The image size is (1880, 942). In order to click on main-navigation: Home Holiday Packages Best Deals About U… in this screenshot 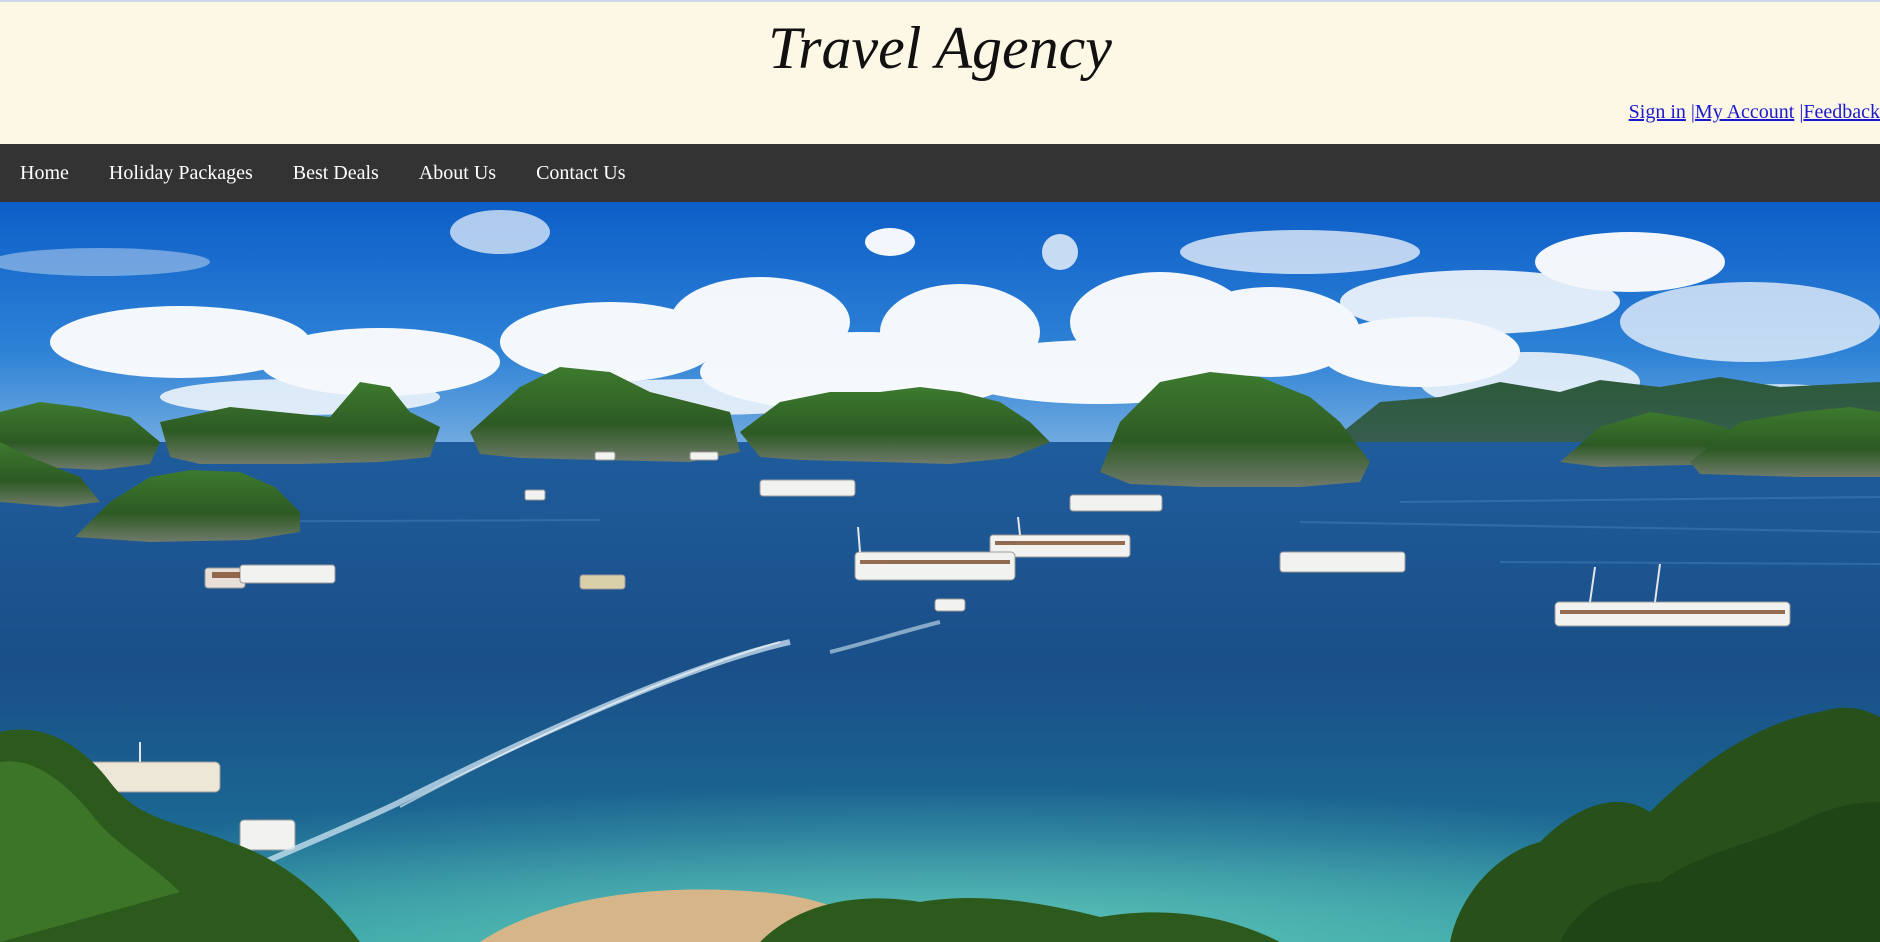, I will do `click(940, 173)`.